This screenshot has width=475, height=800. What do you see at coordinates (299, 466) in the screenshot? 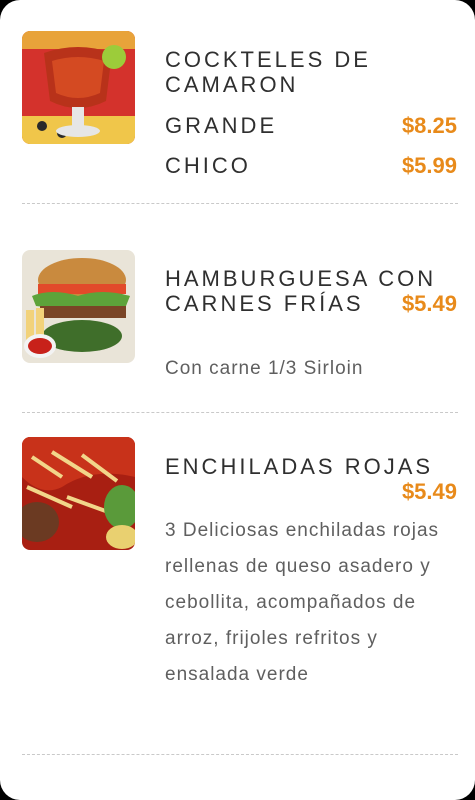
I see `item-title: ENCHILADAS ROJAS` at bounding box center [299, 466].